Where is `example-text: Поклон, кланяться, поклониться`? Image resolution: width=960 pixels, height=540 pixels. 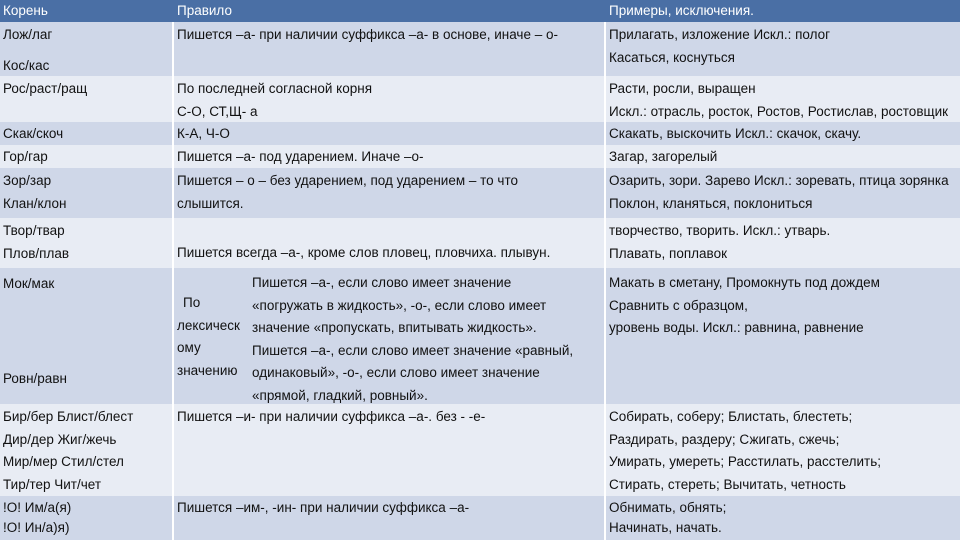 example-text: Поклон, кланяться, поклониться is located at coordinates (711, 203).